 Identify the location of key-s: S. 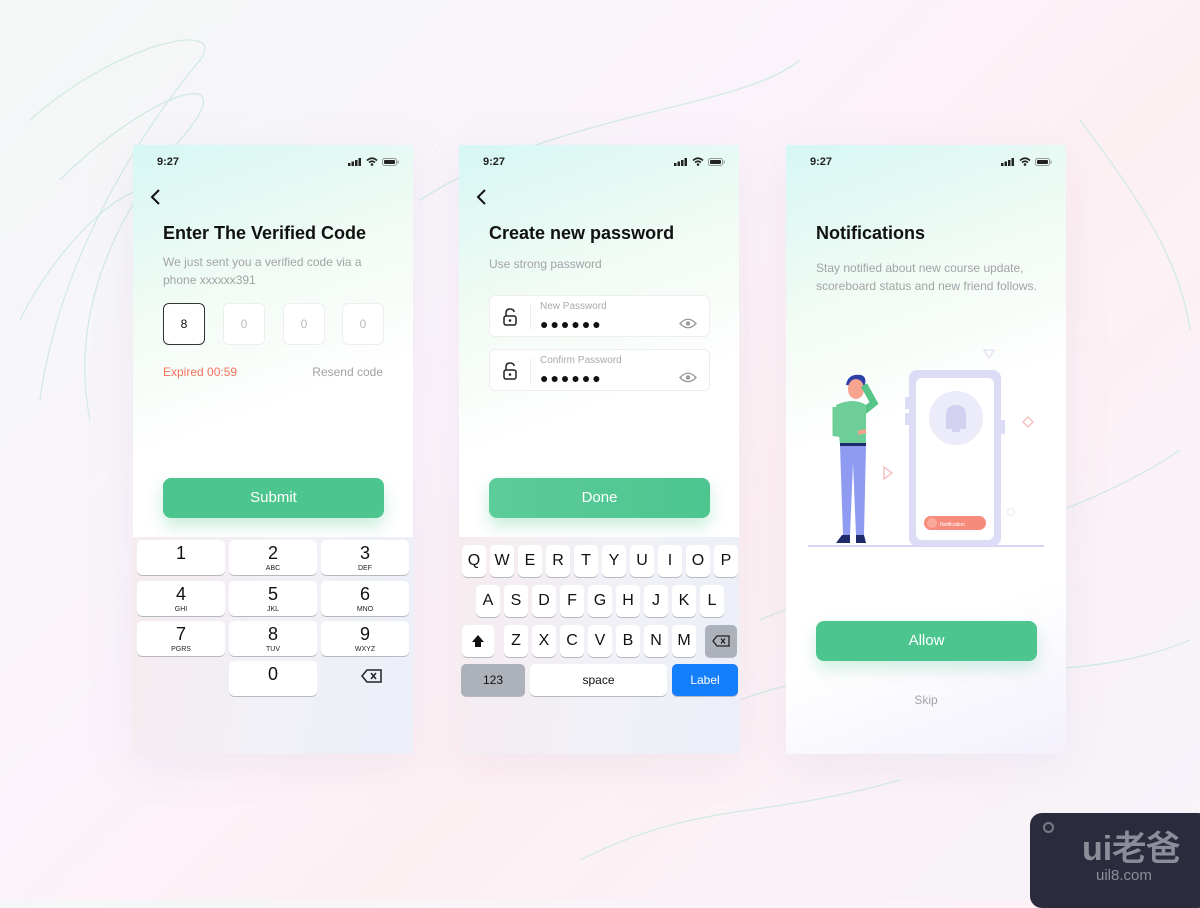
(516, 601).